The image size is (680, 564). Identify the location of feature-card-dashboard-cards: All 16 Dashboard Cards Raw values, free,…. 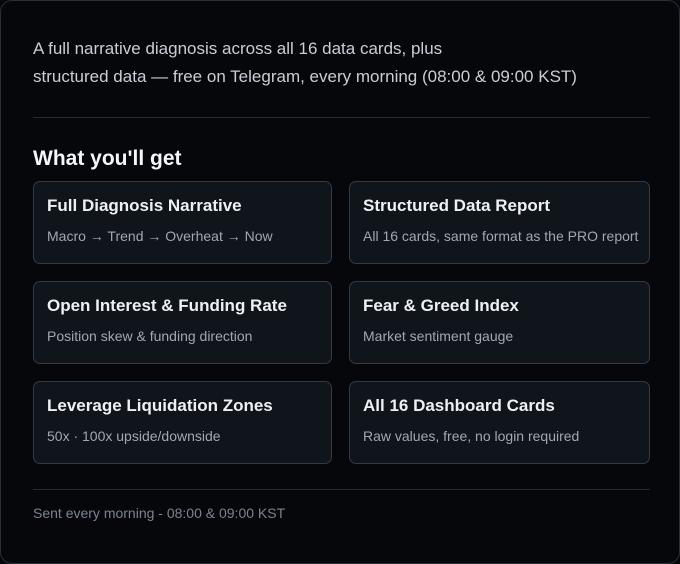
(499, 422).